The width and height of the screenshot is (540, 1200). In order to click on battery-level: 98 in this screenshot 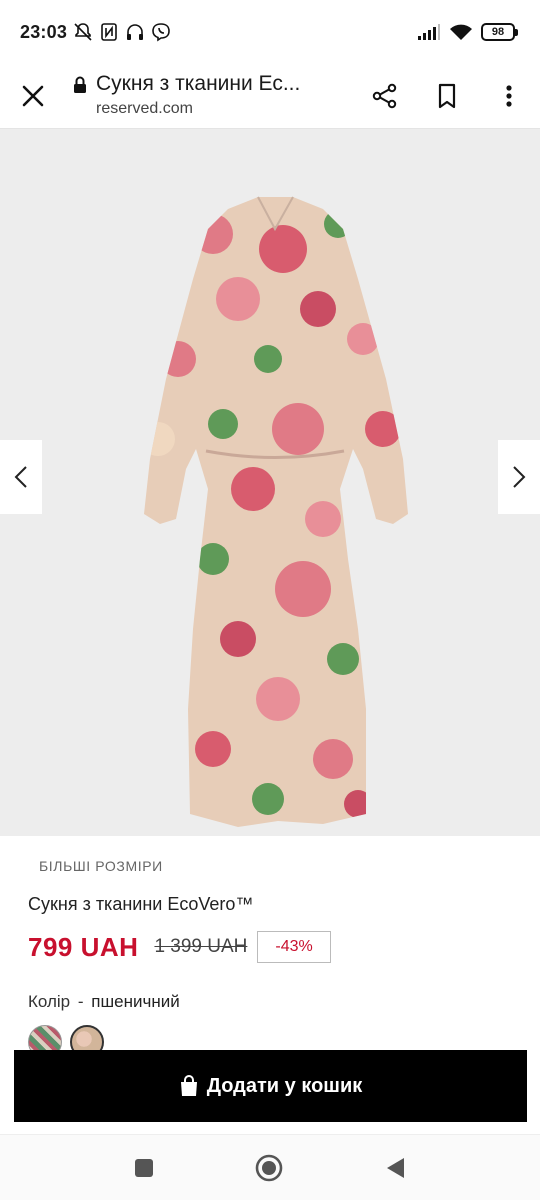, I will do `click(498, 32)`.